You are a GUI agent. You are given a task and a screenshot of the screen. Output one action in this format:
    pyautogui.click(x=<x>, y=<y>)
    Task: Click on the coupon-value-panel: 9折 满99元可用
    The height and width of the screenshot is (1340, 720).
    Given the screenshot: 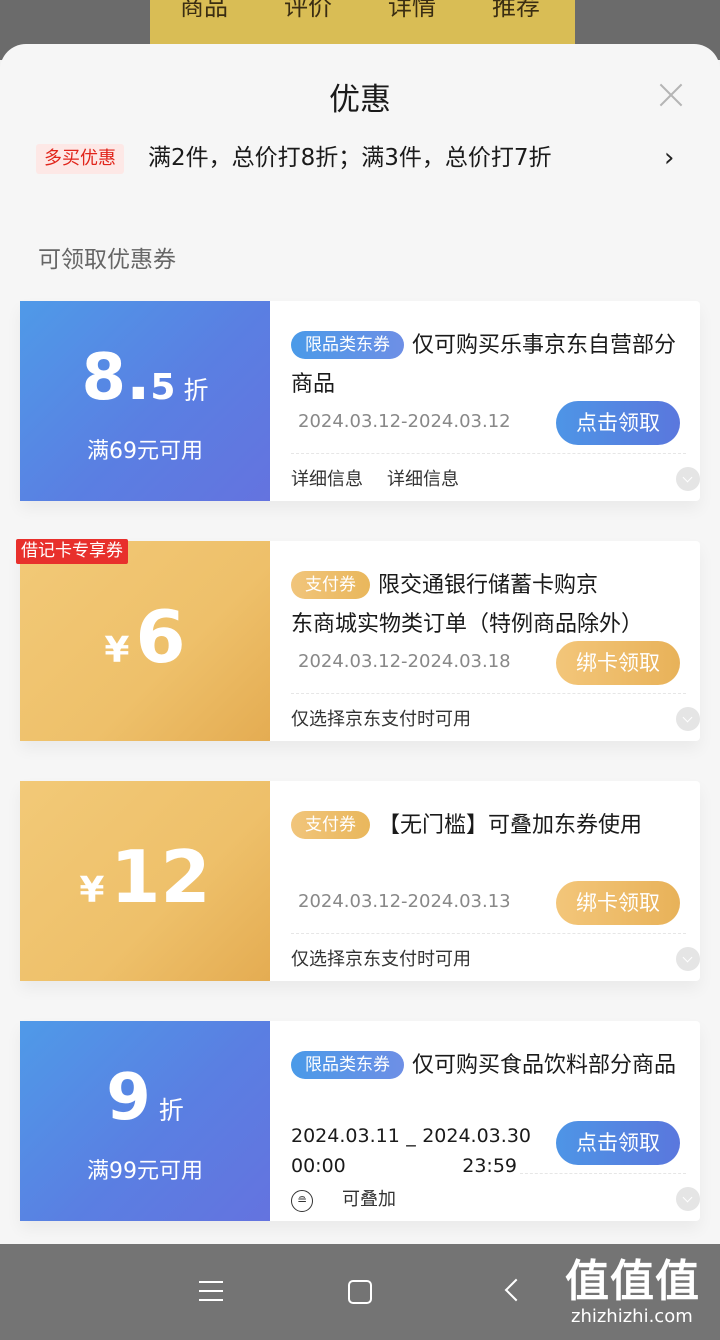 What is the action you would take?
    pyautogui.click(x=145, y=1121)
    